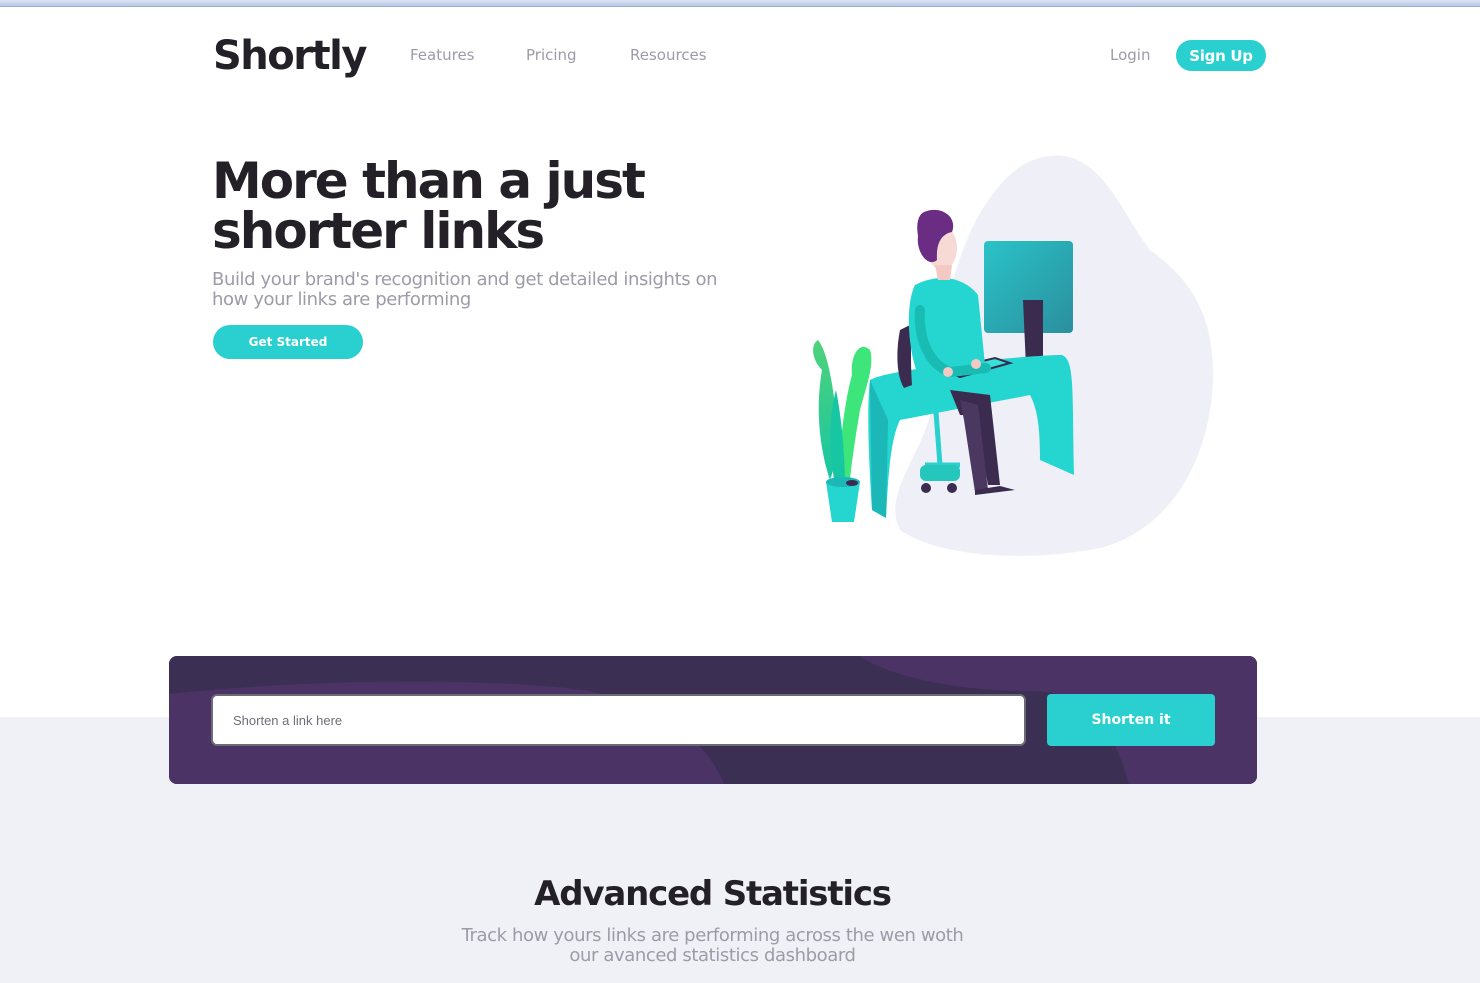  I want to click on nav-features: Features, so click(442, 55).